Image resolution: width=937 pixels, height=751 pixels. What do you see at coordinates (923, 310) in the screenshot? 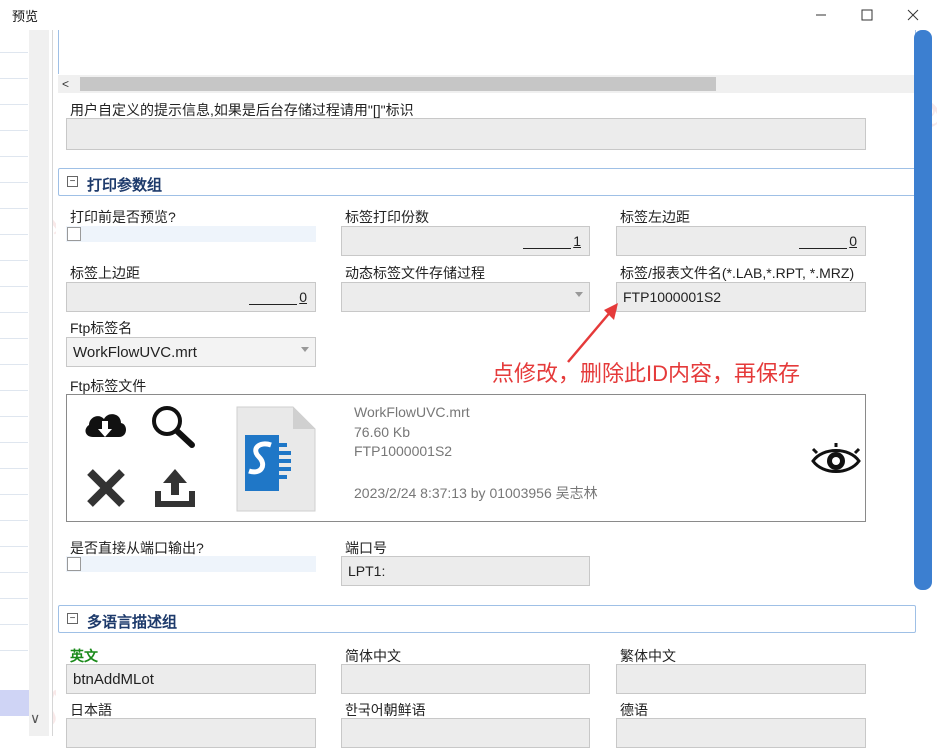
I see `vertical-scrollbar` at bounding box center [923, 310].